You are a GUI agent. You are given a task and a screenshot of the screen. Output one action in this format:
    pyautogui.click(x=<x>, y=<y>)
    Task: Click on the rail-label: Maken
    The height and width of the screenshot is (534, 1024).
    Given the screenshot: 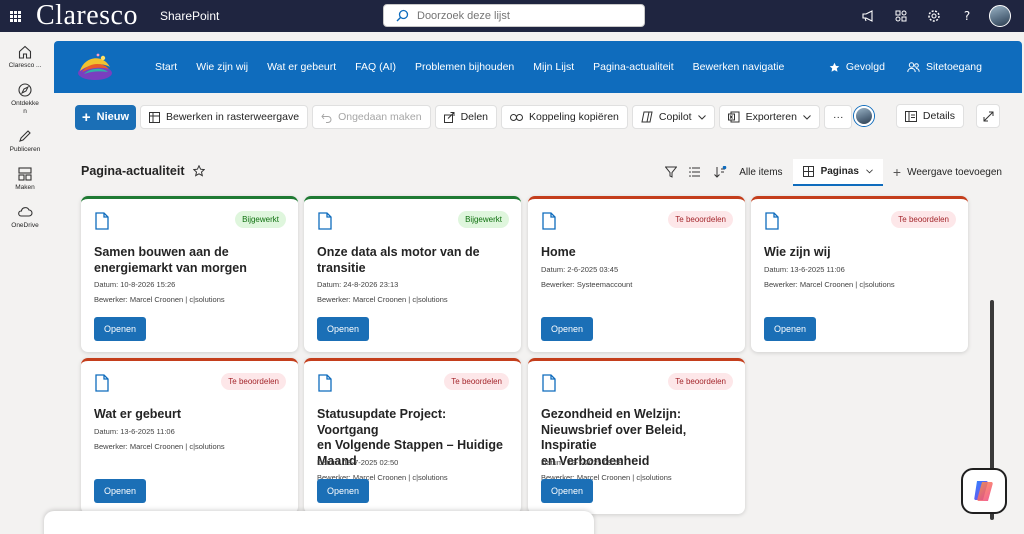 What is the action you would take?
    pyautogui.click(x=25, y=187)
    